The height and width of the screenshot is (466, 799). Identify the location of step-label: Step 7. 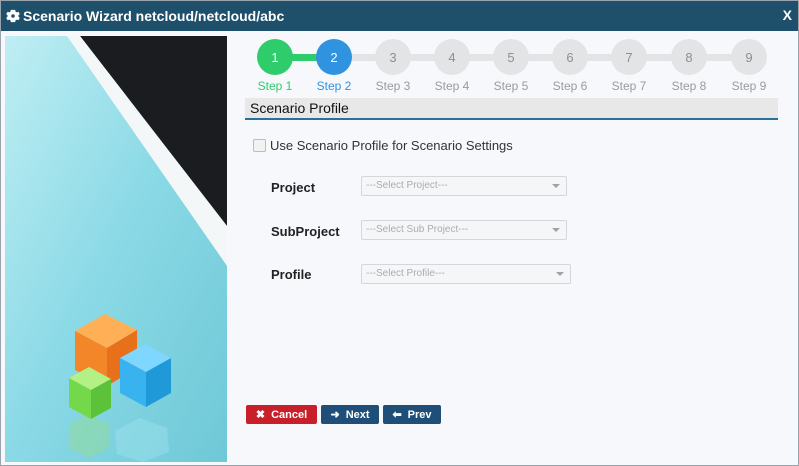
(629, 86).